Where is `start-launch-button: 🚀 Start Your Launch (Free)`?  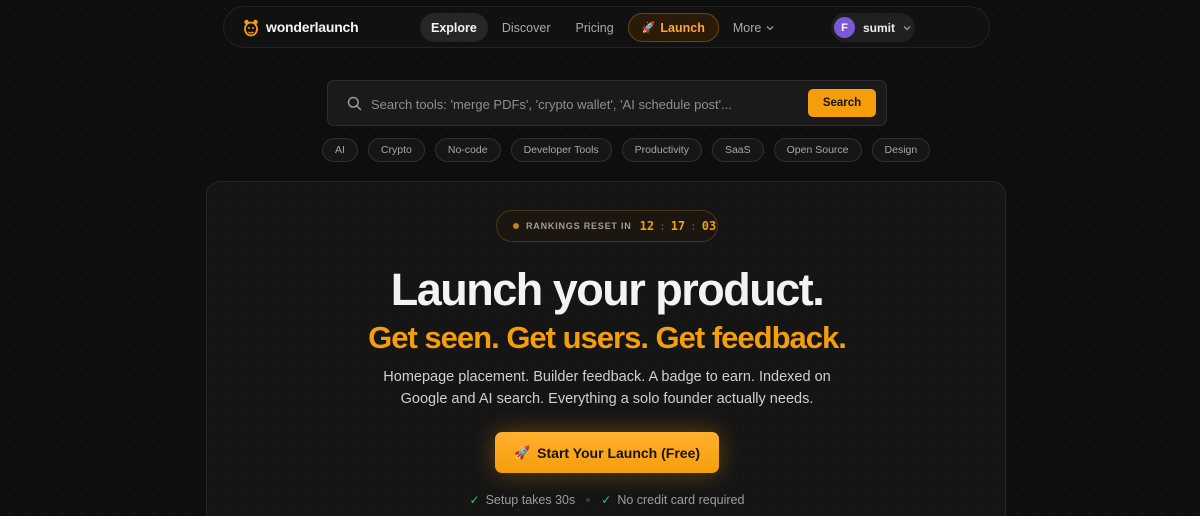
start-launch-button: 🚀 Start Your Launch (Free) is located at coordinates (607, 452).